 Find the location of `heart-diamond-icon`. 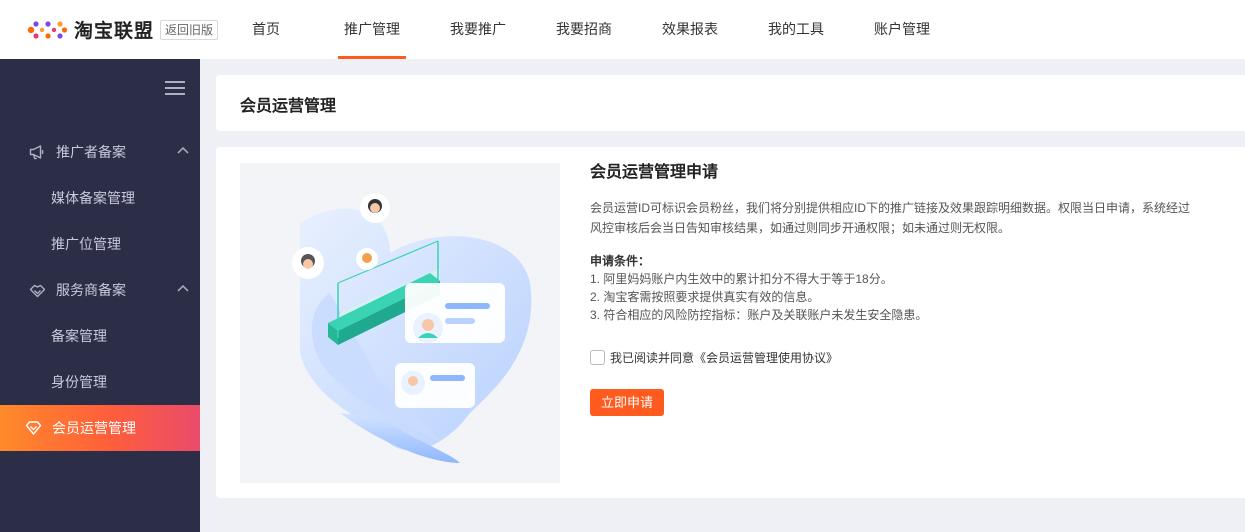

heart-diamond-icon is located at coordinates (33, 428).